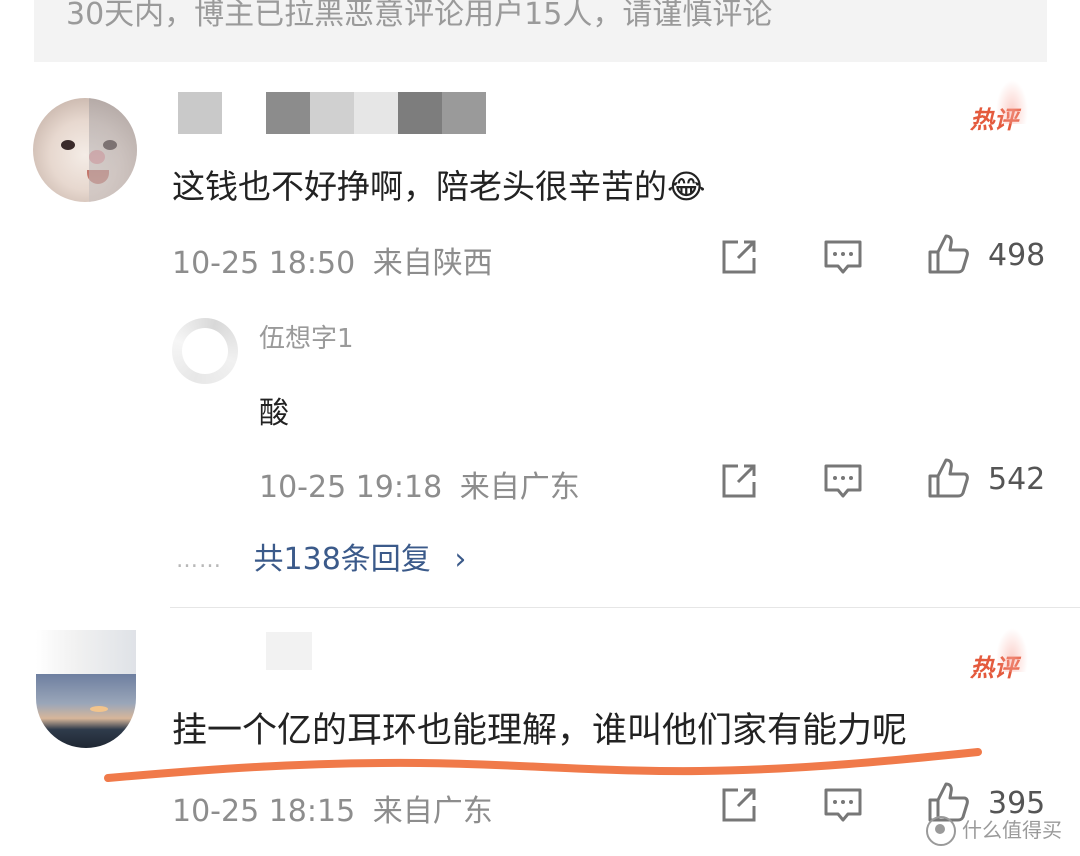 This screenshot has width=1080, height=856. Describe the element at coordinates (843, 805) in the screenshot. I see `comment-icon` at that location.